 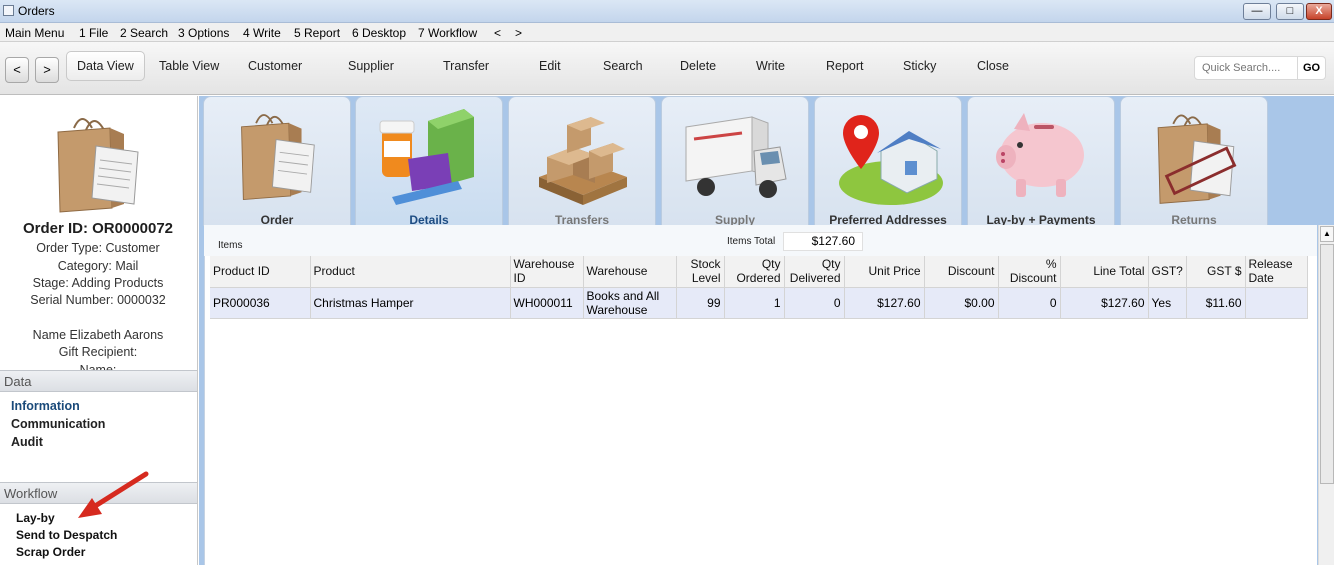 What do you see at coordinates (1029, 303) in the screenshot?
I see `cell-percent-discount: 0` at bounding box center [1029, 303].